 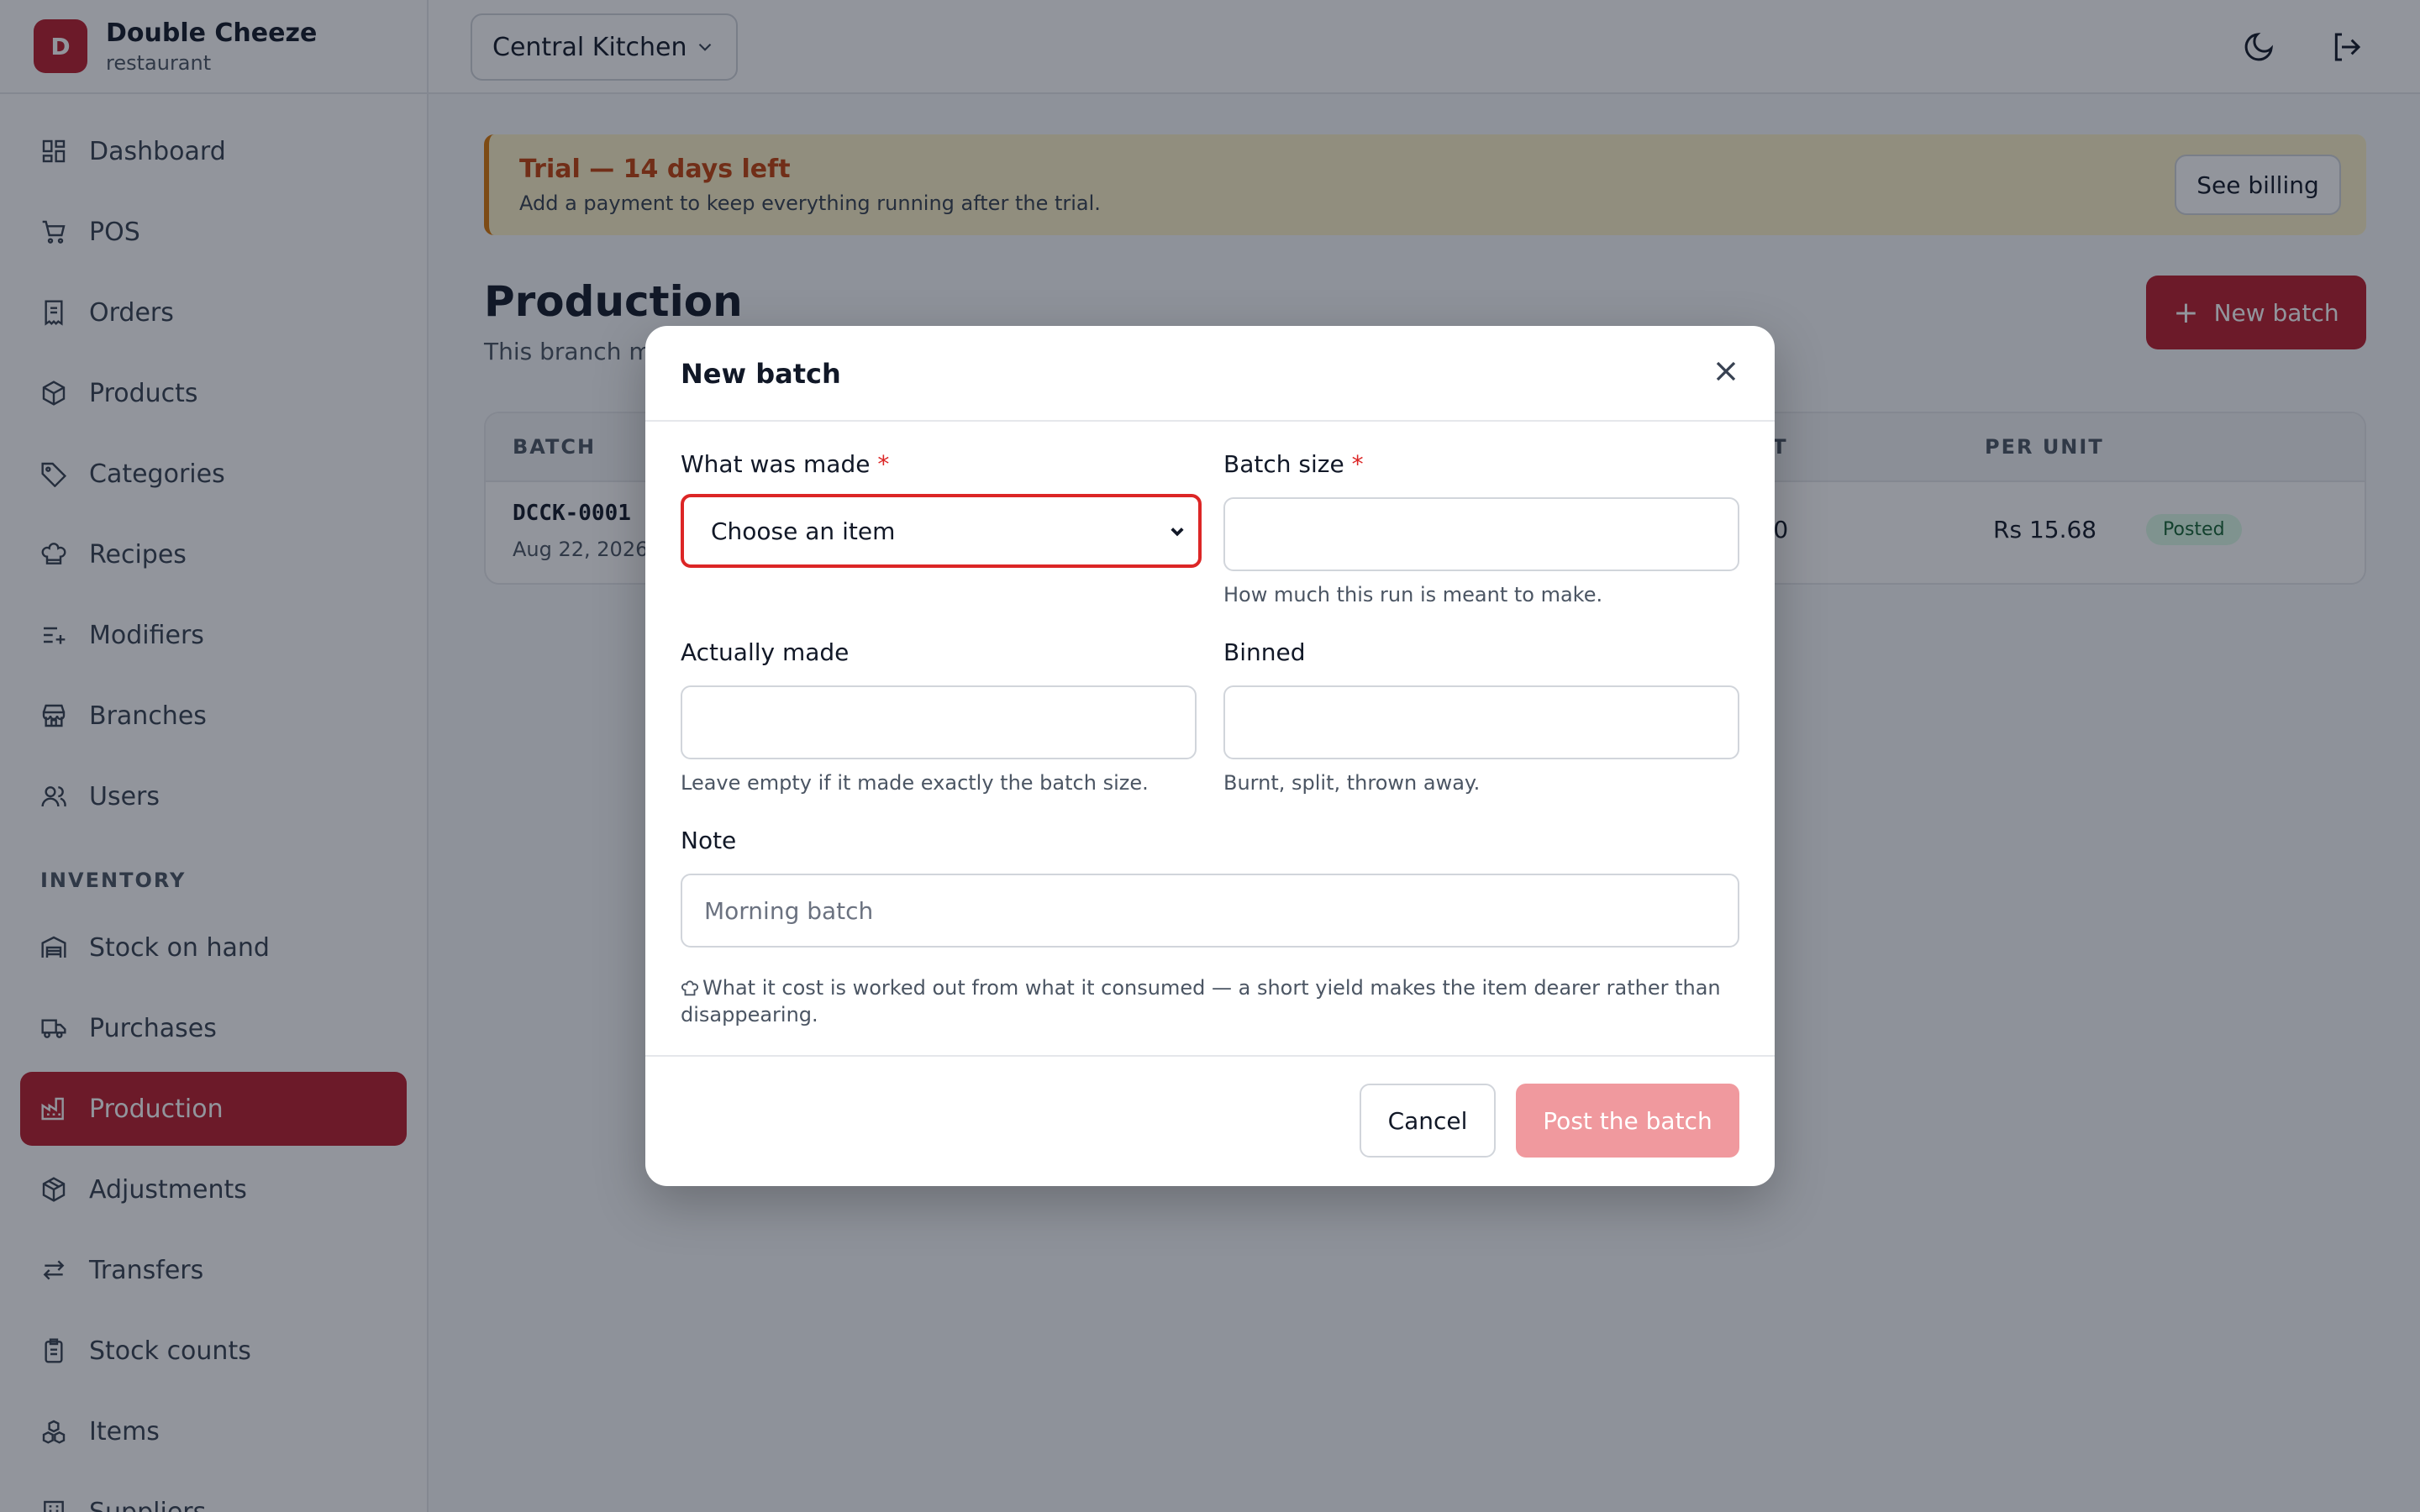 What do you see at coordinates (1284, 464) in the screenshot?
I see `batch-size-label-text: Batch size` at bounding box center [1284, 464].